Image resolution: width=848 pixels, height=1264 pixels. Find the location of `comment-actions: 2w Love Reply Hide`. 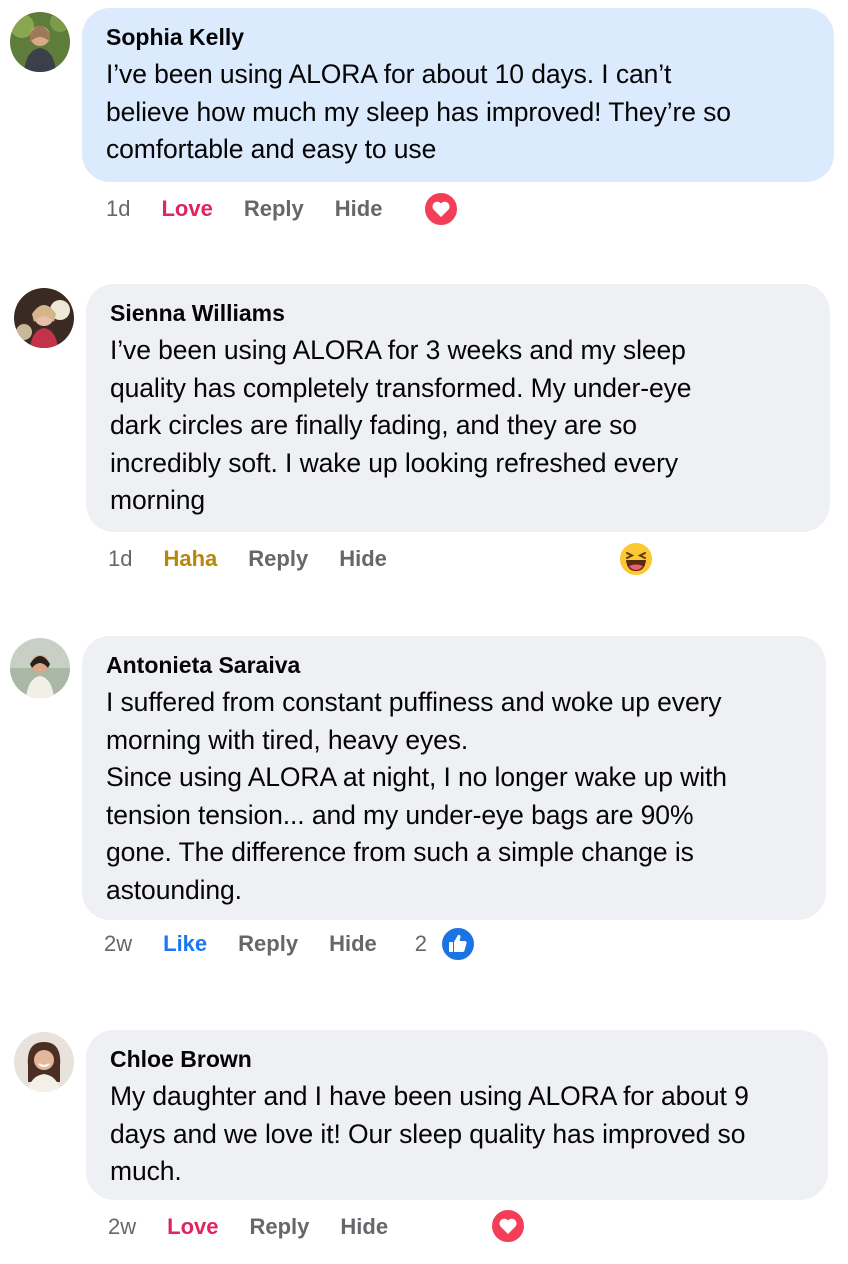

comment-actions: 2w Love Reply Hide is located at coordinates (248, 1227).